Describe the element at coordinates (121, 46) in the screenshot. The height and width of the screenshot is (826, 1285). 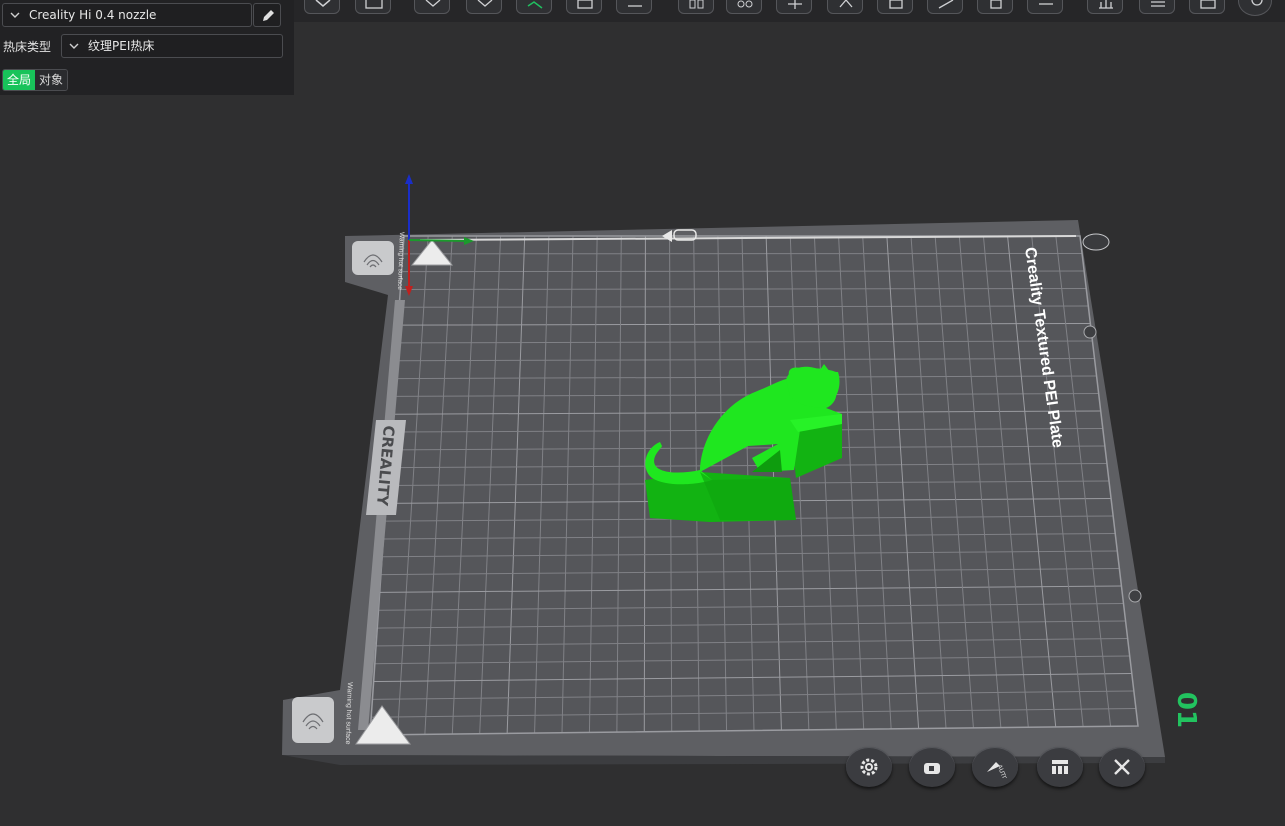
I see `bed-type-value: 纹理PEI热床` at that location.